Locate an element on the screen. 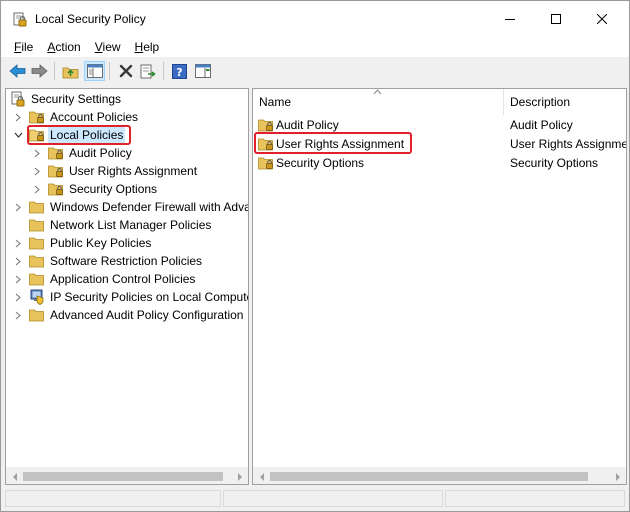  show-hide-tree-icon is located at coordinates (94, 71).